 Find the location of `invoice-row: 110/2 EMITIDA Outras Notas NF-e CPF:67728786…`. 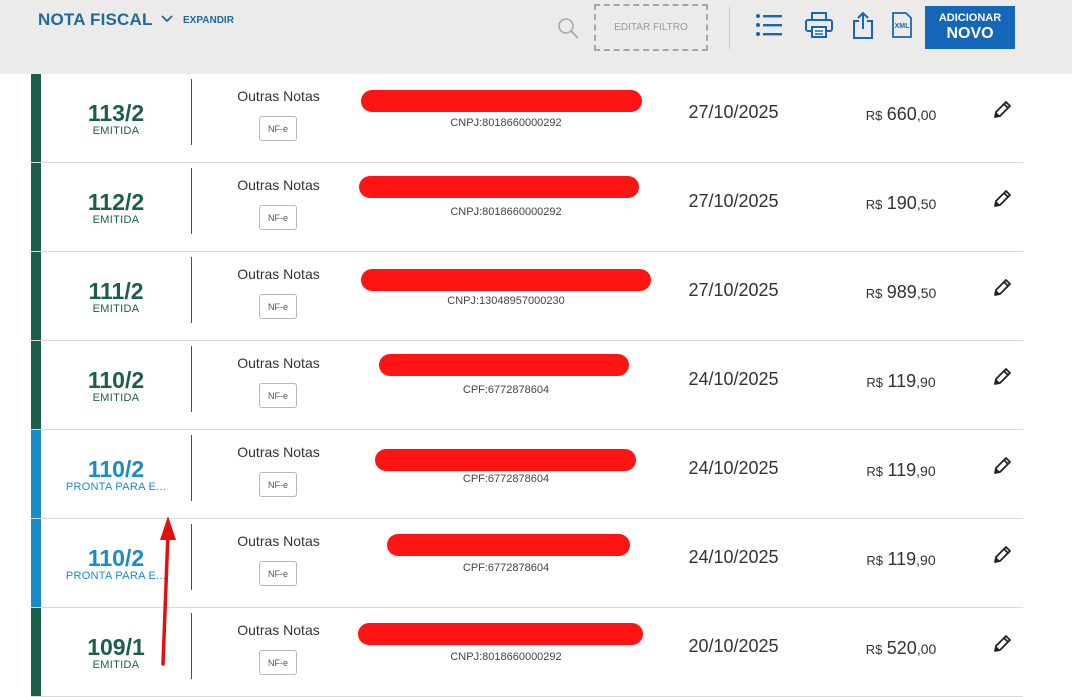

invoice-row: 110/2 EMITIDA Outras Notas NF-e CPF:67728786… is located at coordinates (527, 385).